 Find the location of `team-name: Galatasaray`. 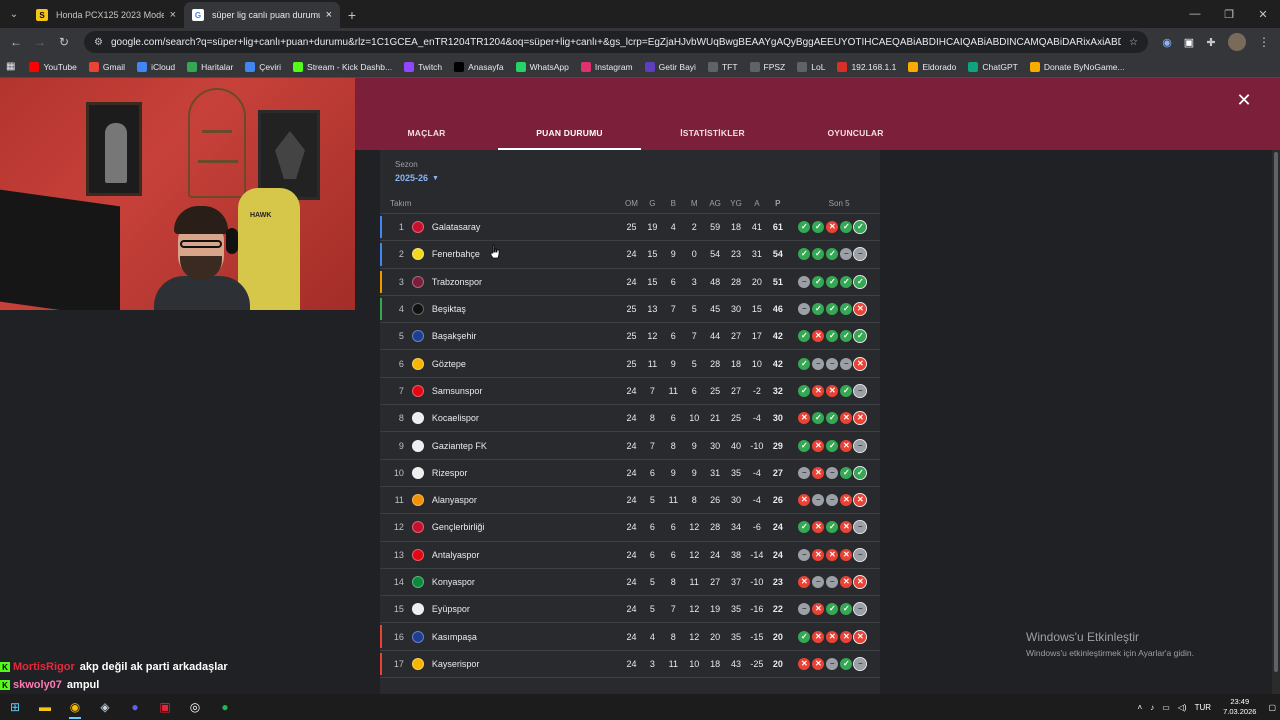

team-name: Galatasaray is located at coordinates (526, 227).